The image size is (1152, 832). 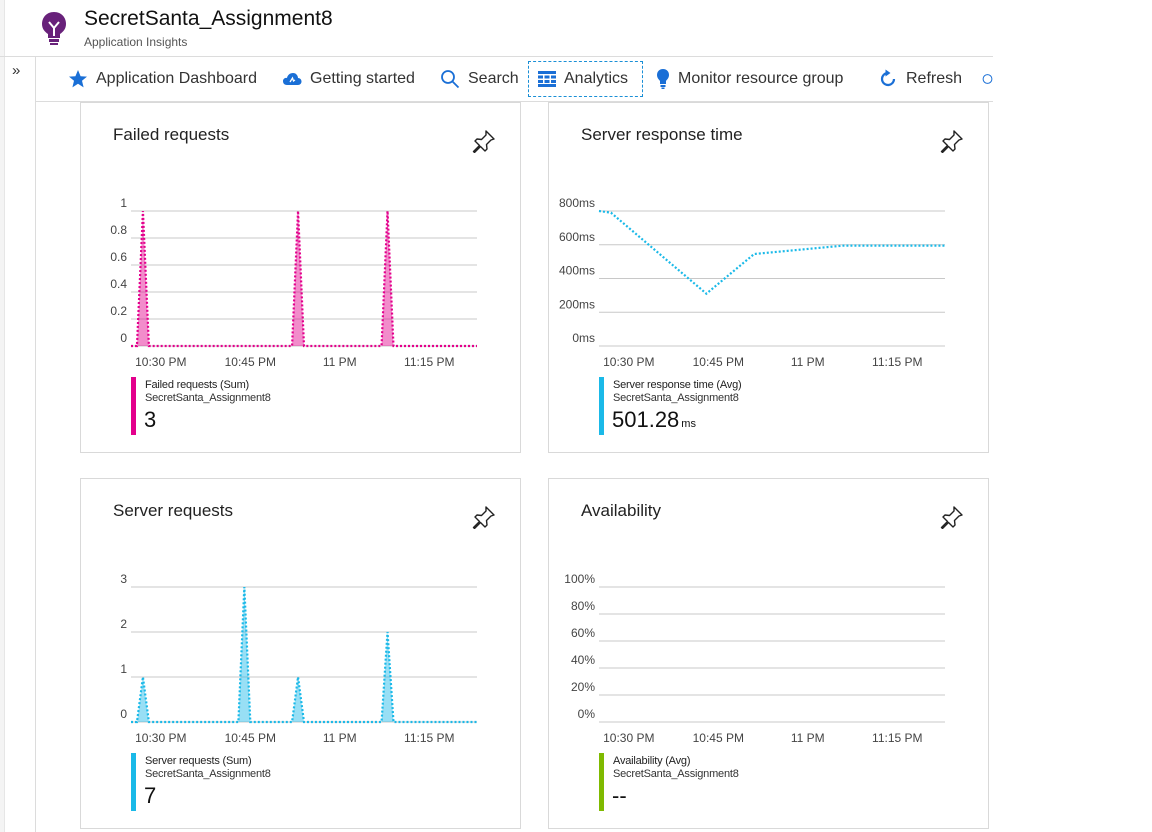 What do you see at coordinates (547, 79) in the screenshot?
I see `grid-icon` at bounding box center [547, 79].